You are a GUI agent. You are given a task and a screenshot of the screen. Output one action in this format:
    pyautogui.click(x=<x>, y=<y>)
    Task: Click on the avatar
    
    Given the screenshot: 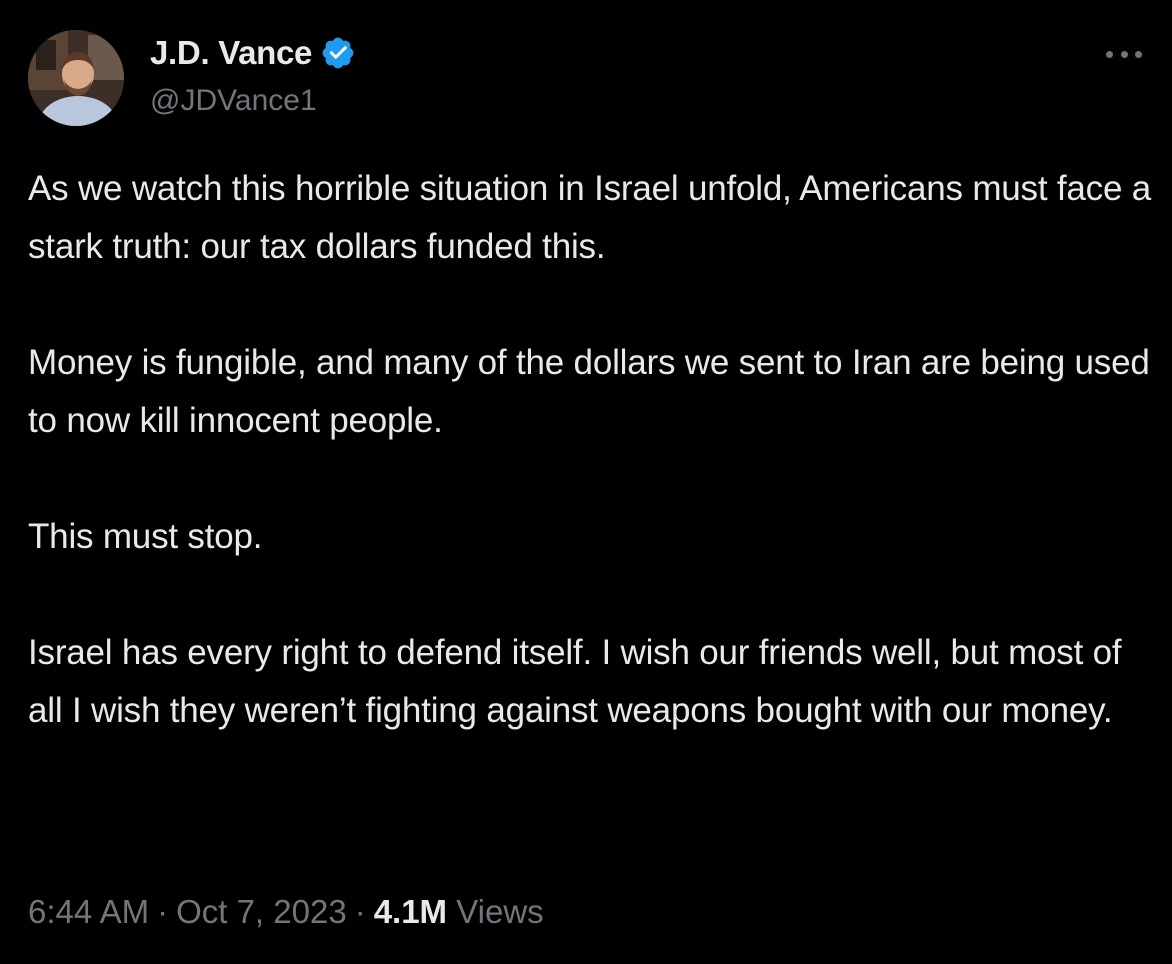 What is the action you would take?
    pyautogui.click(x=76, y=78)
    